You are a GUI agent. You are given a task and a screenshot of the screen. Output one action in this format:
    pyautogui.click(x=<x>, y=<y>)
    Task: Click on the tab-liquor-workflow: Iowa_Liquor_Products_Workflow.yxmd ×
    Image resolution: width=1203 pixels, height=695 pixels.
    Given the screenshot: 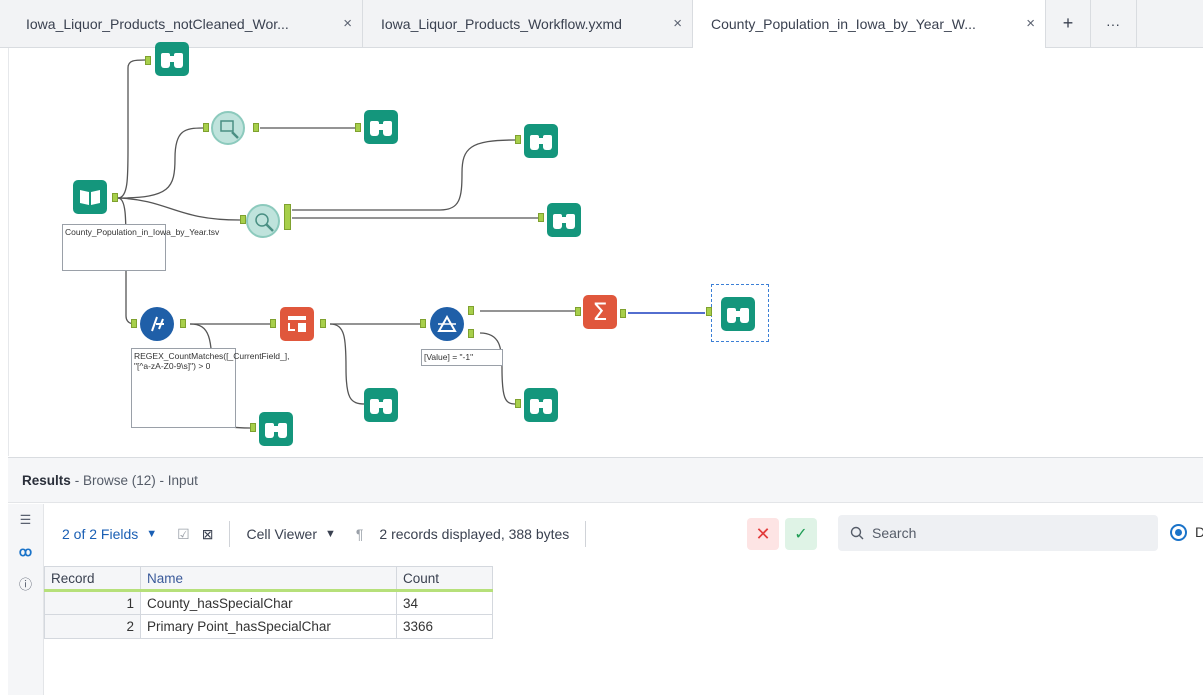 What is the action you would take?
    pyautogui.click(x=528, y=23)
    